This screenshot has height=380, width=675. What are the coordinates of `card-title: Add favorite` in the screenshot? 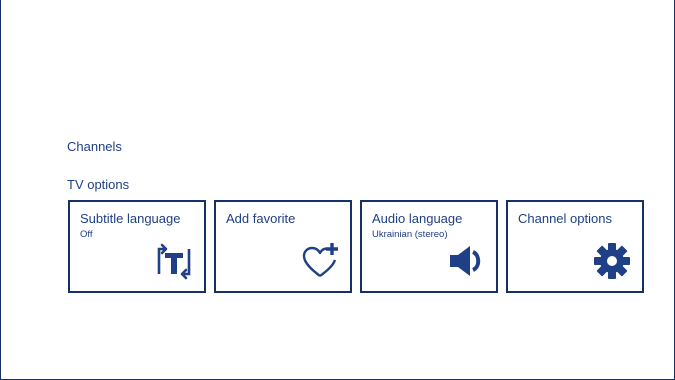 It's located at (261, 218).